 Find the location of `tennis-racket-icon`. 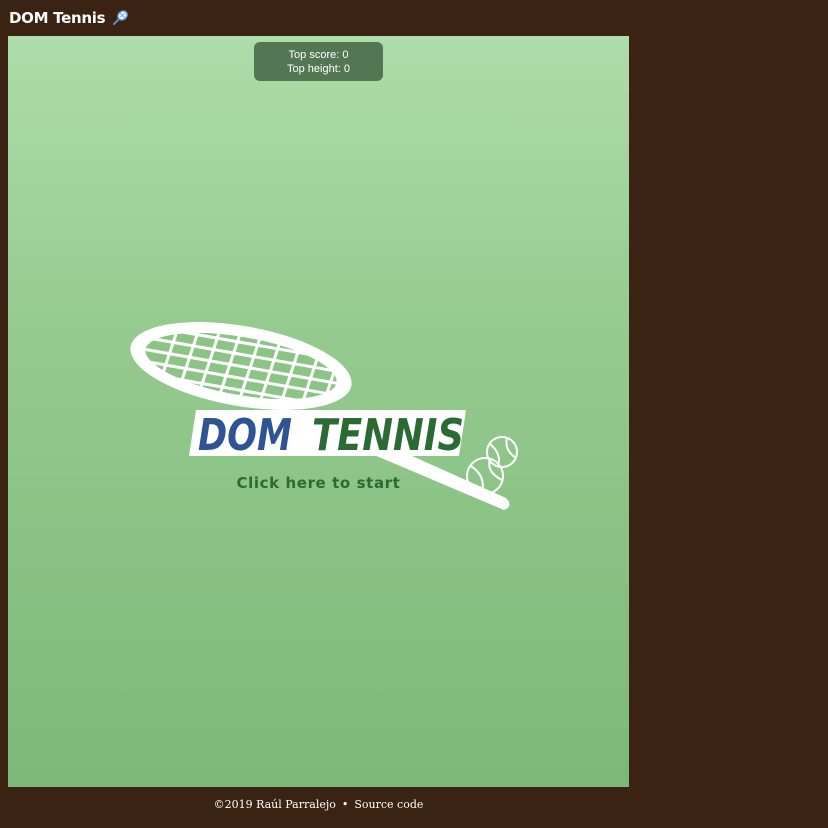

tennis-racket-icon is located at coordinates (120, 18).